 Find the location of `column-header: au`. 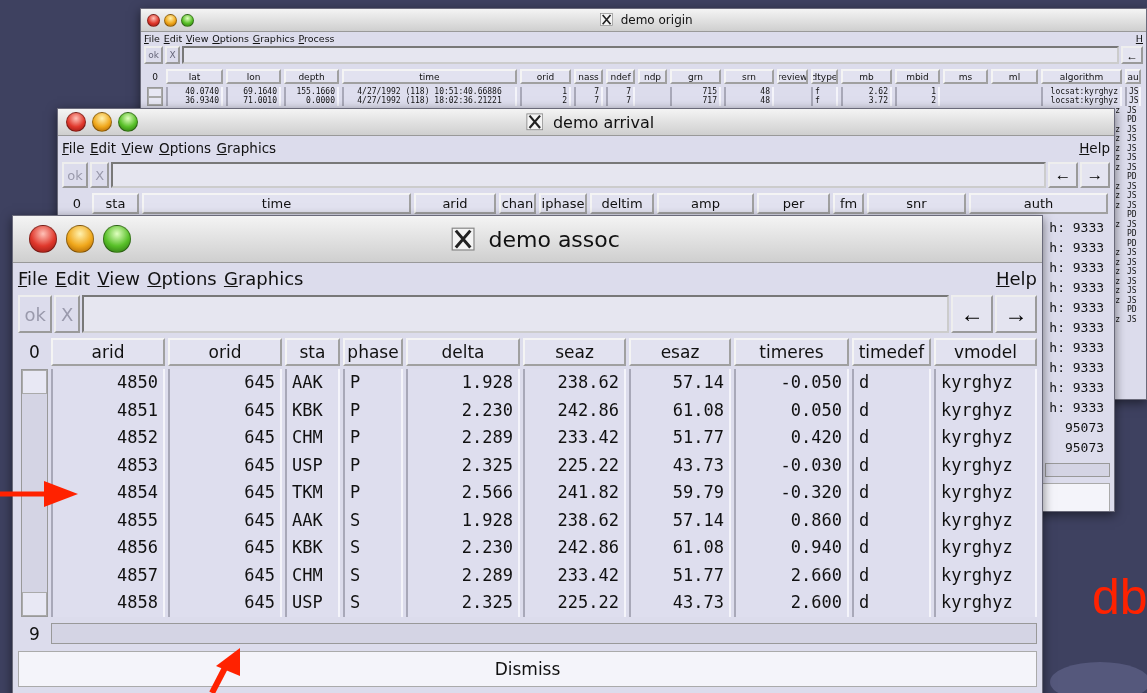

column-header: au is located at coordinates (1133, 76).